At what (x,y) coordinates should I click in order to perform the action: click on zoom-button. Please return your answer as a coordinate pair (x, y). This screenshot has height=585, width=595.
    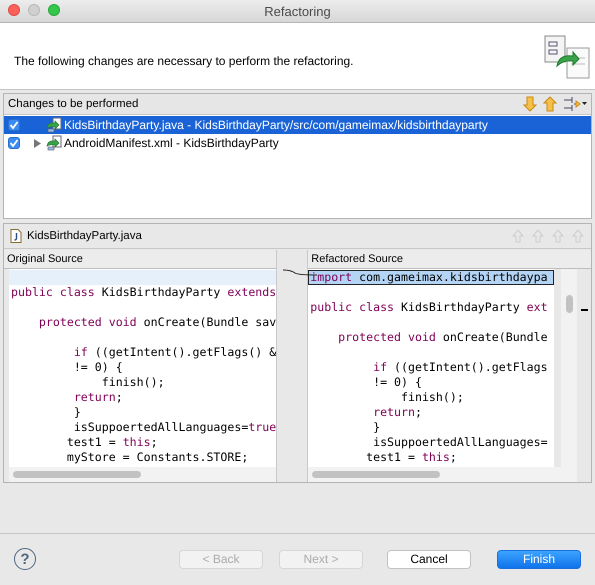
    Looking at the image, I should click on (54, 10).